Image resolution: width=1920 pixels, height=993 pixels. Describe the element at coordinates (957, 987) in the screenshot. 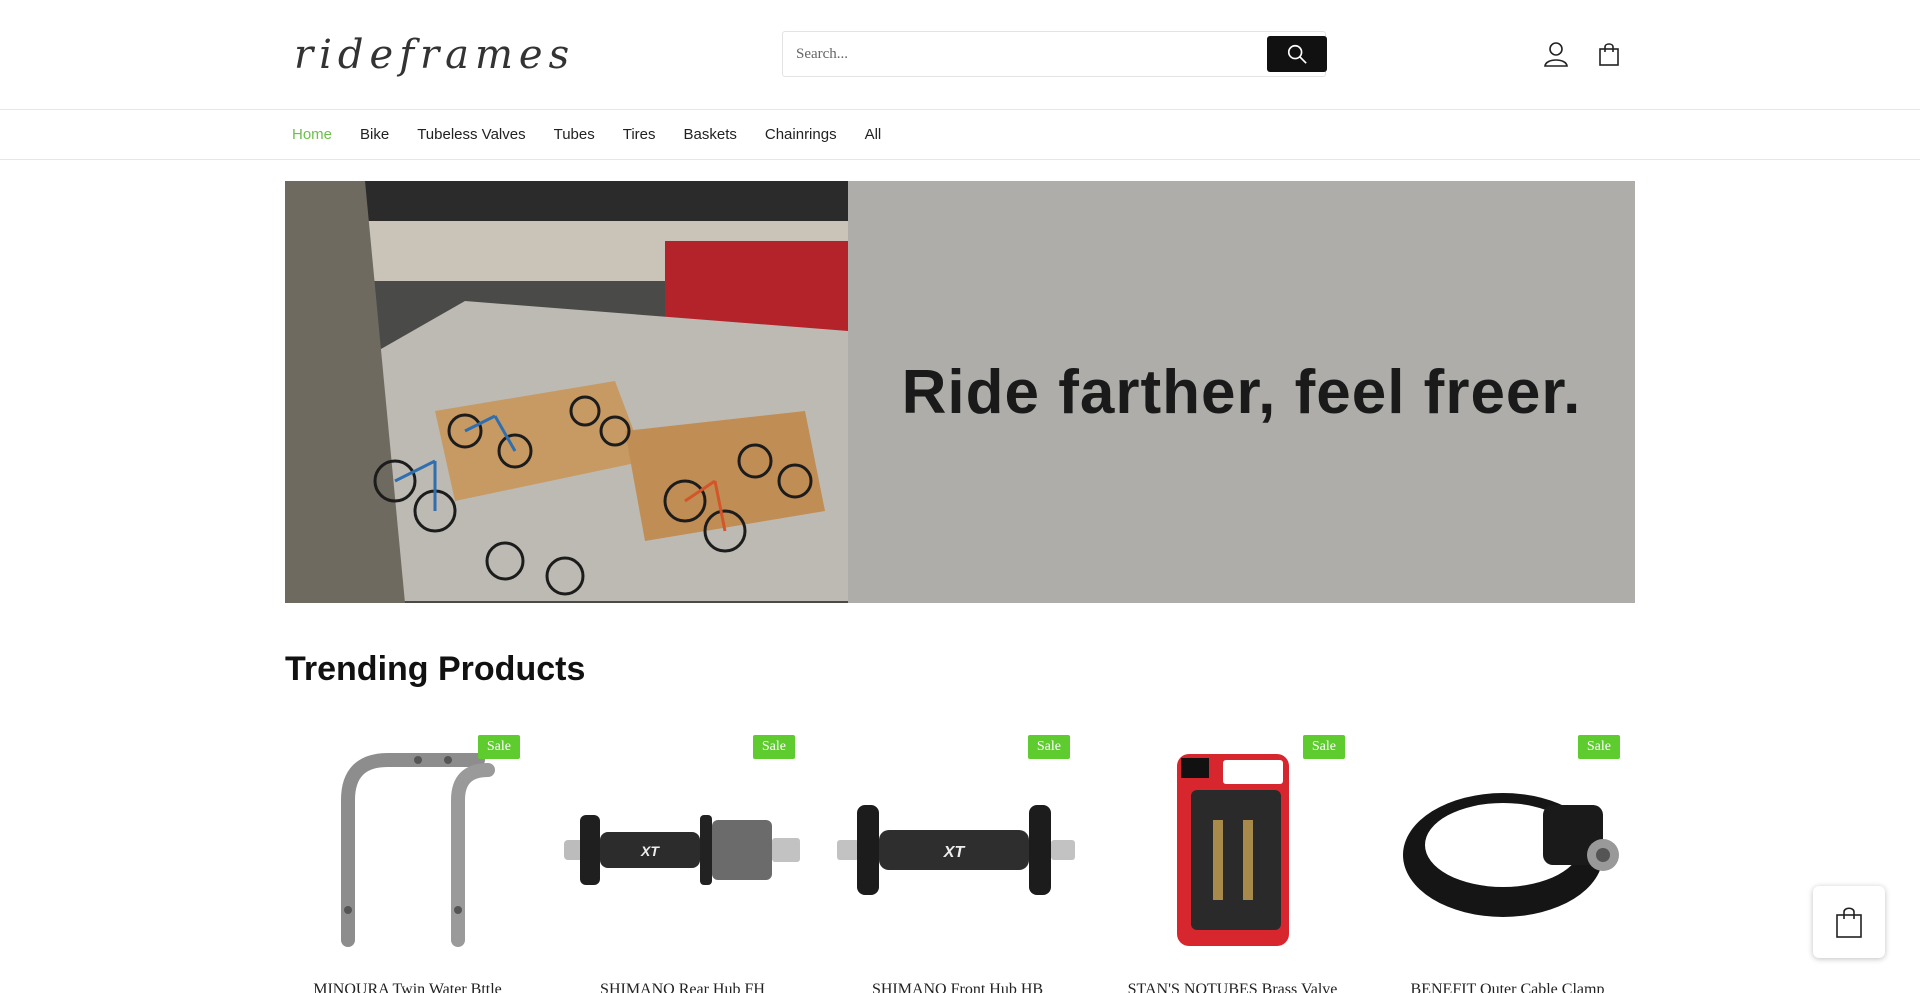

I see `product-name: SHIMANO Front Hub HB` at that location.